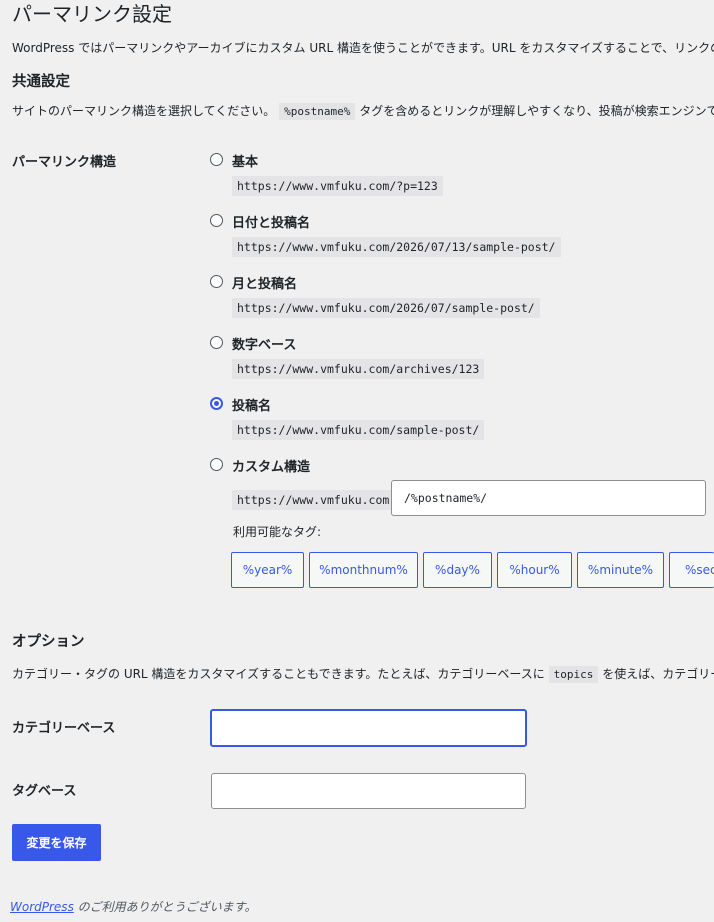 The width and height of the screenshot is (714, 922). Describe the element at coordinates (358, 430) in the screenshot. I see `url-example-post-name: https://www.vmfuku.com/sample-post/` at that location.